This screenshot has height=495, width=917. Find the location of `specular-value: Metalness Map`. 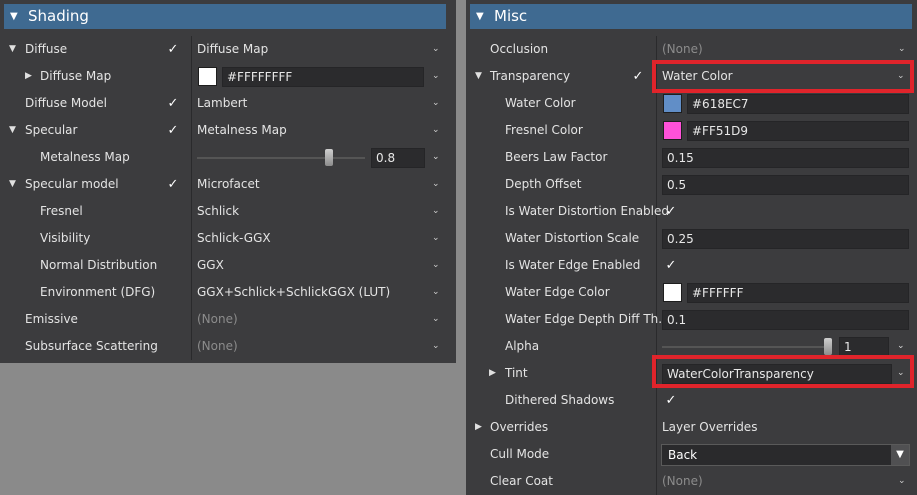

specular-value: Metalness Map is located at coordinates (242, 130).